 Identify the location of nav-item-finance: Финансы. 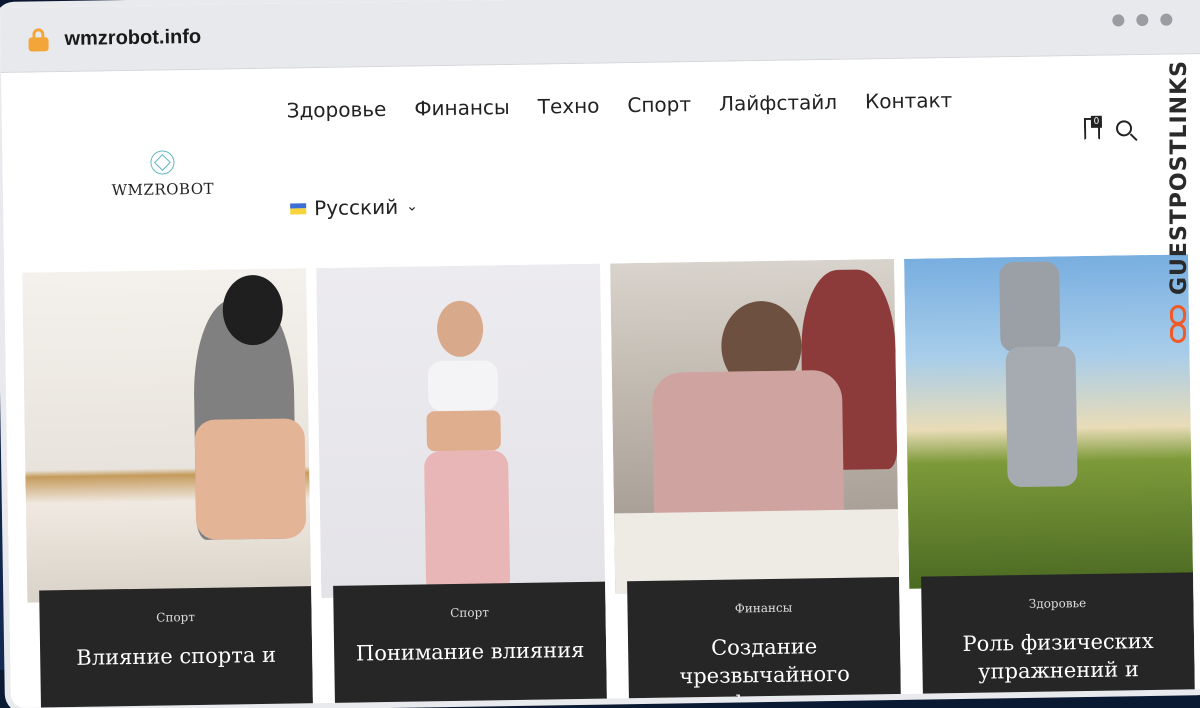
(462, 107).